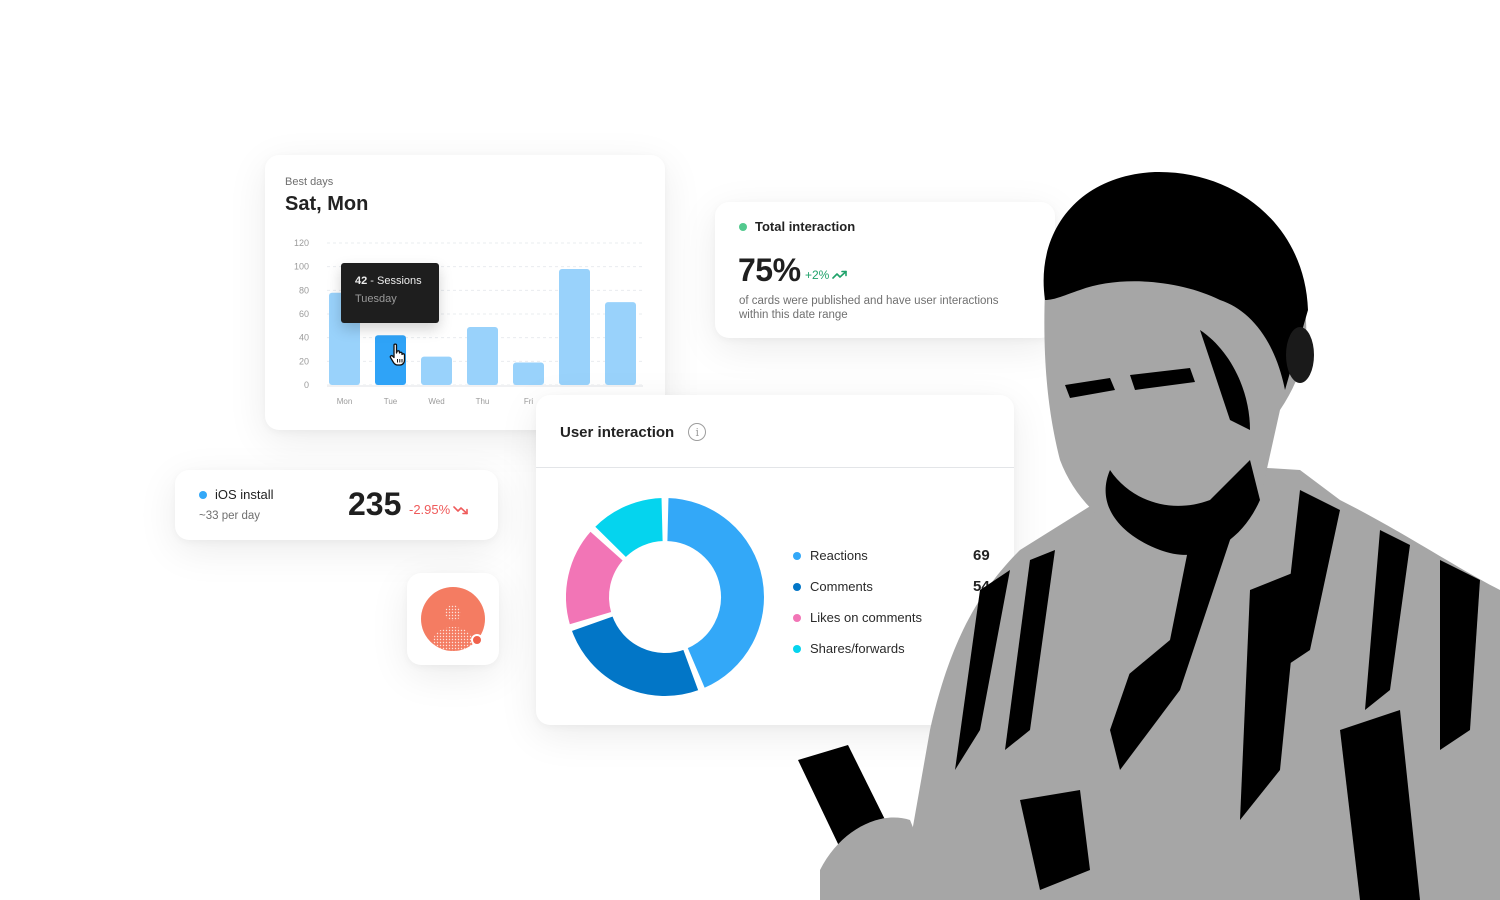  I want to click on user-interaction-donut, so click(665, 597).